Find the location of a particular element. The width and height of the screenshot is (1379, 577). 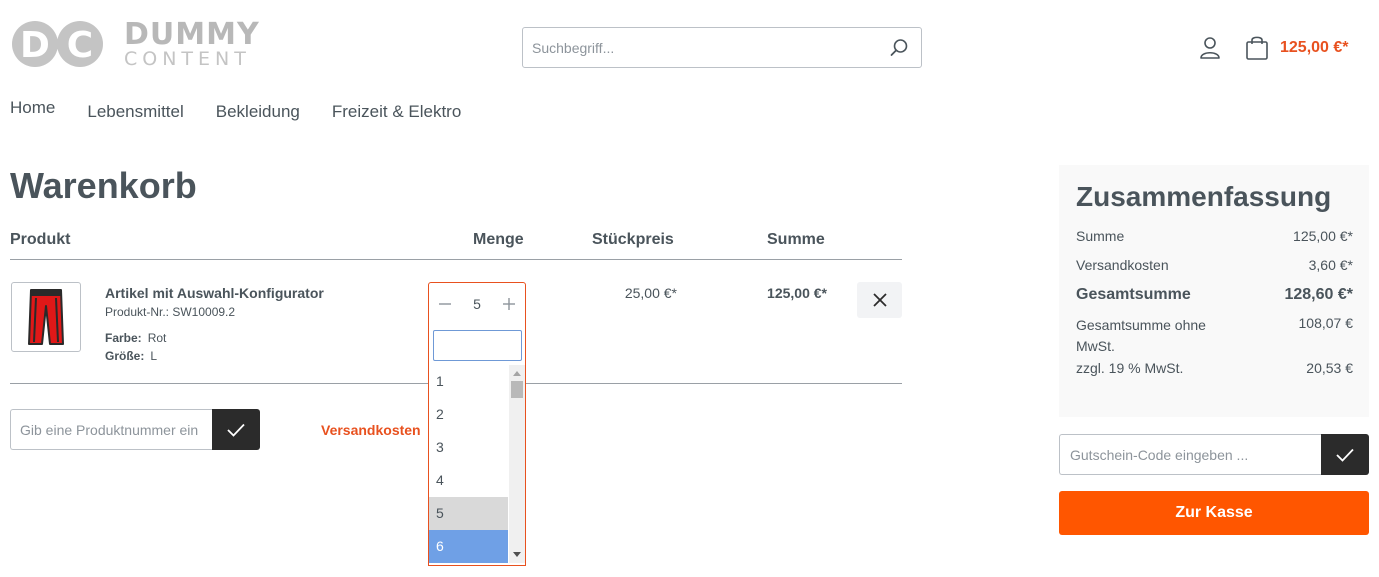

svg-text: C is located at coordinates (80, 45).